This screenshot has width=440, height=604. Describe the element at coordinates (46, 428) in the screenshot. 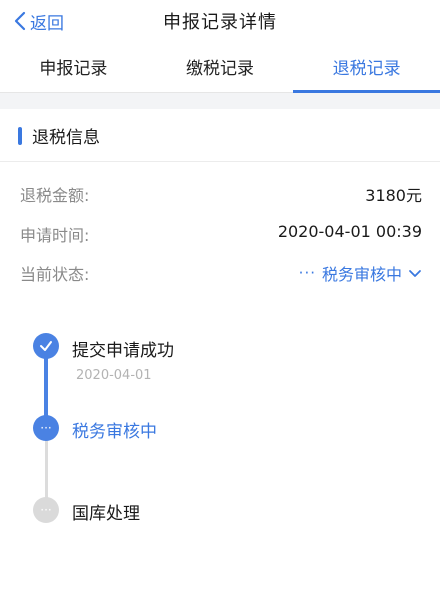

I see `step-current-ellipsis-icon: ···` at that location.